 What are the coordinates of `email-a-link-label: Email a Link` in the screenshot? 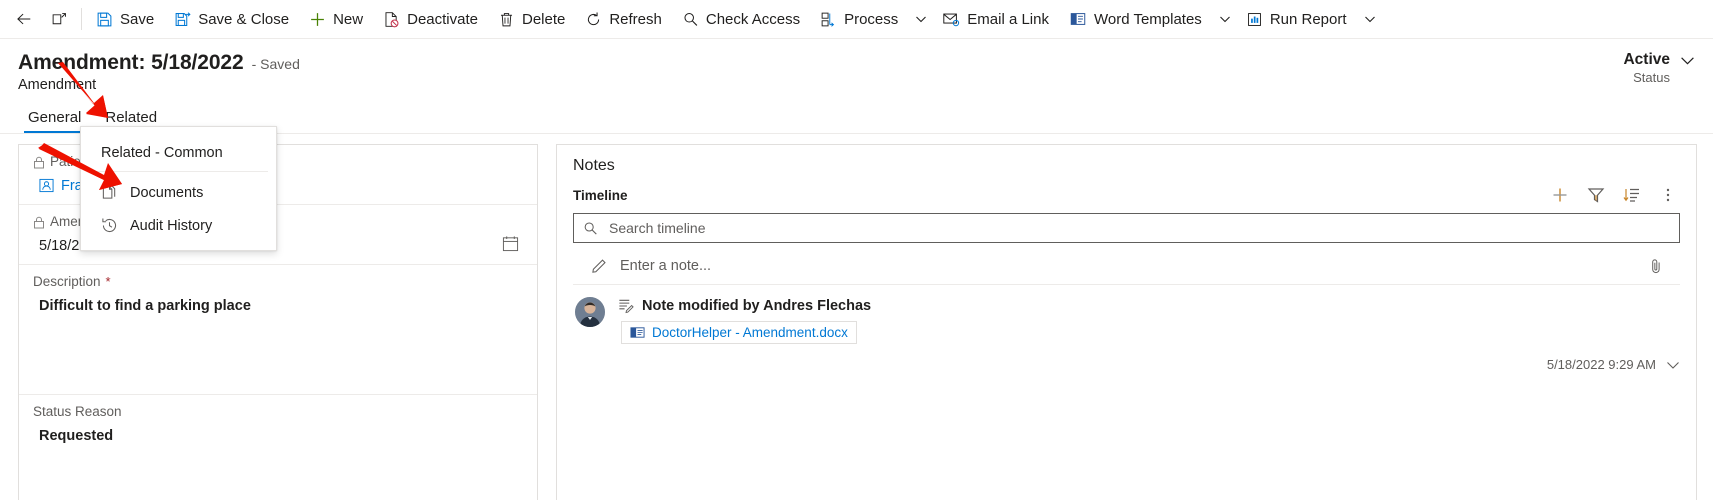 It's located at (1008, 19).